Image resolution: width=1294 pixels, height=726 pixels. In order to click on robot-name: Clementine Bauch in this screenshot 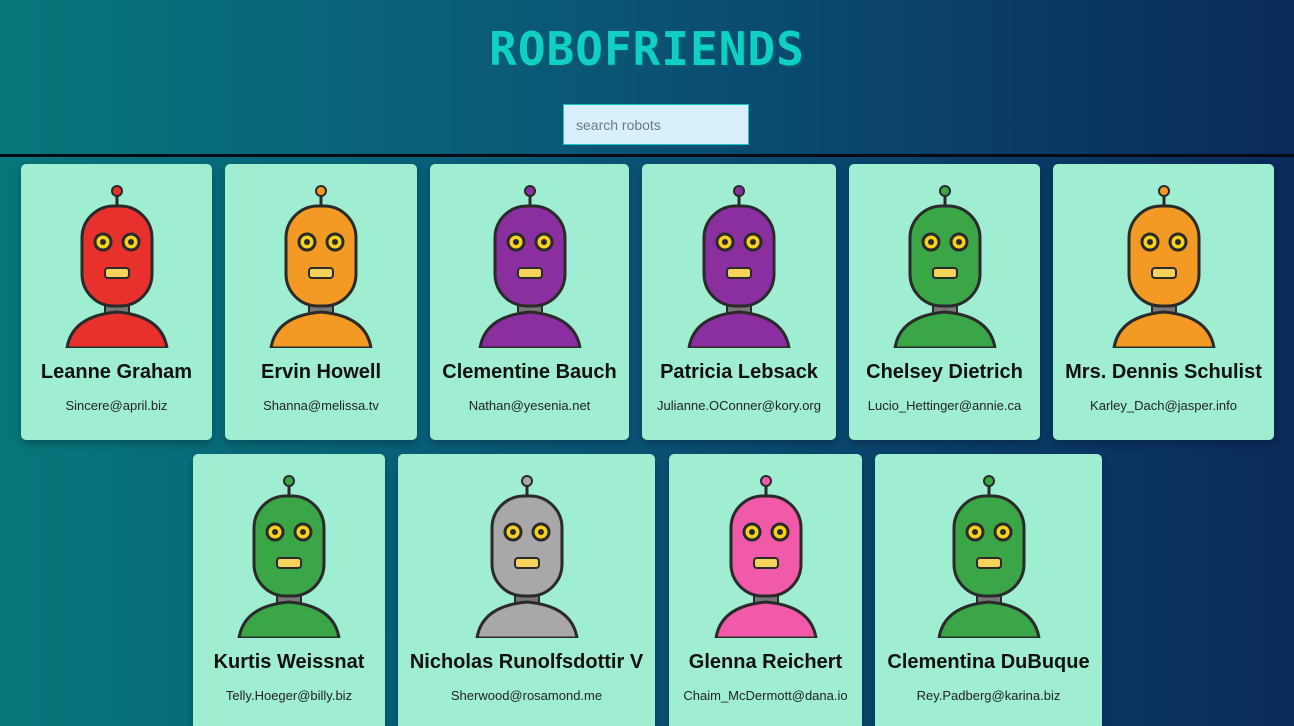, I will do `click(529, 372)`.